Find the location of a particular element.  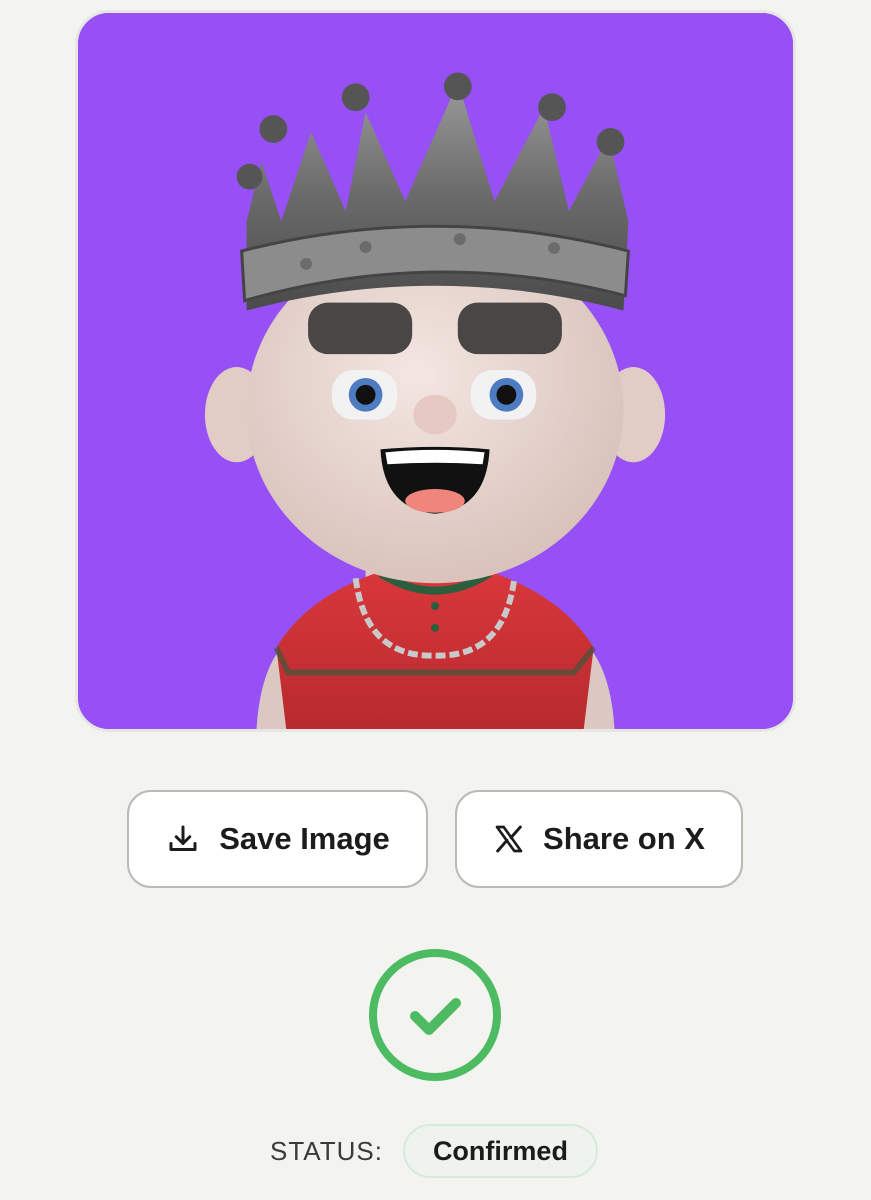

download-icon is located at coordinates (183, 839).